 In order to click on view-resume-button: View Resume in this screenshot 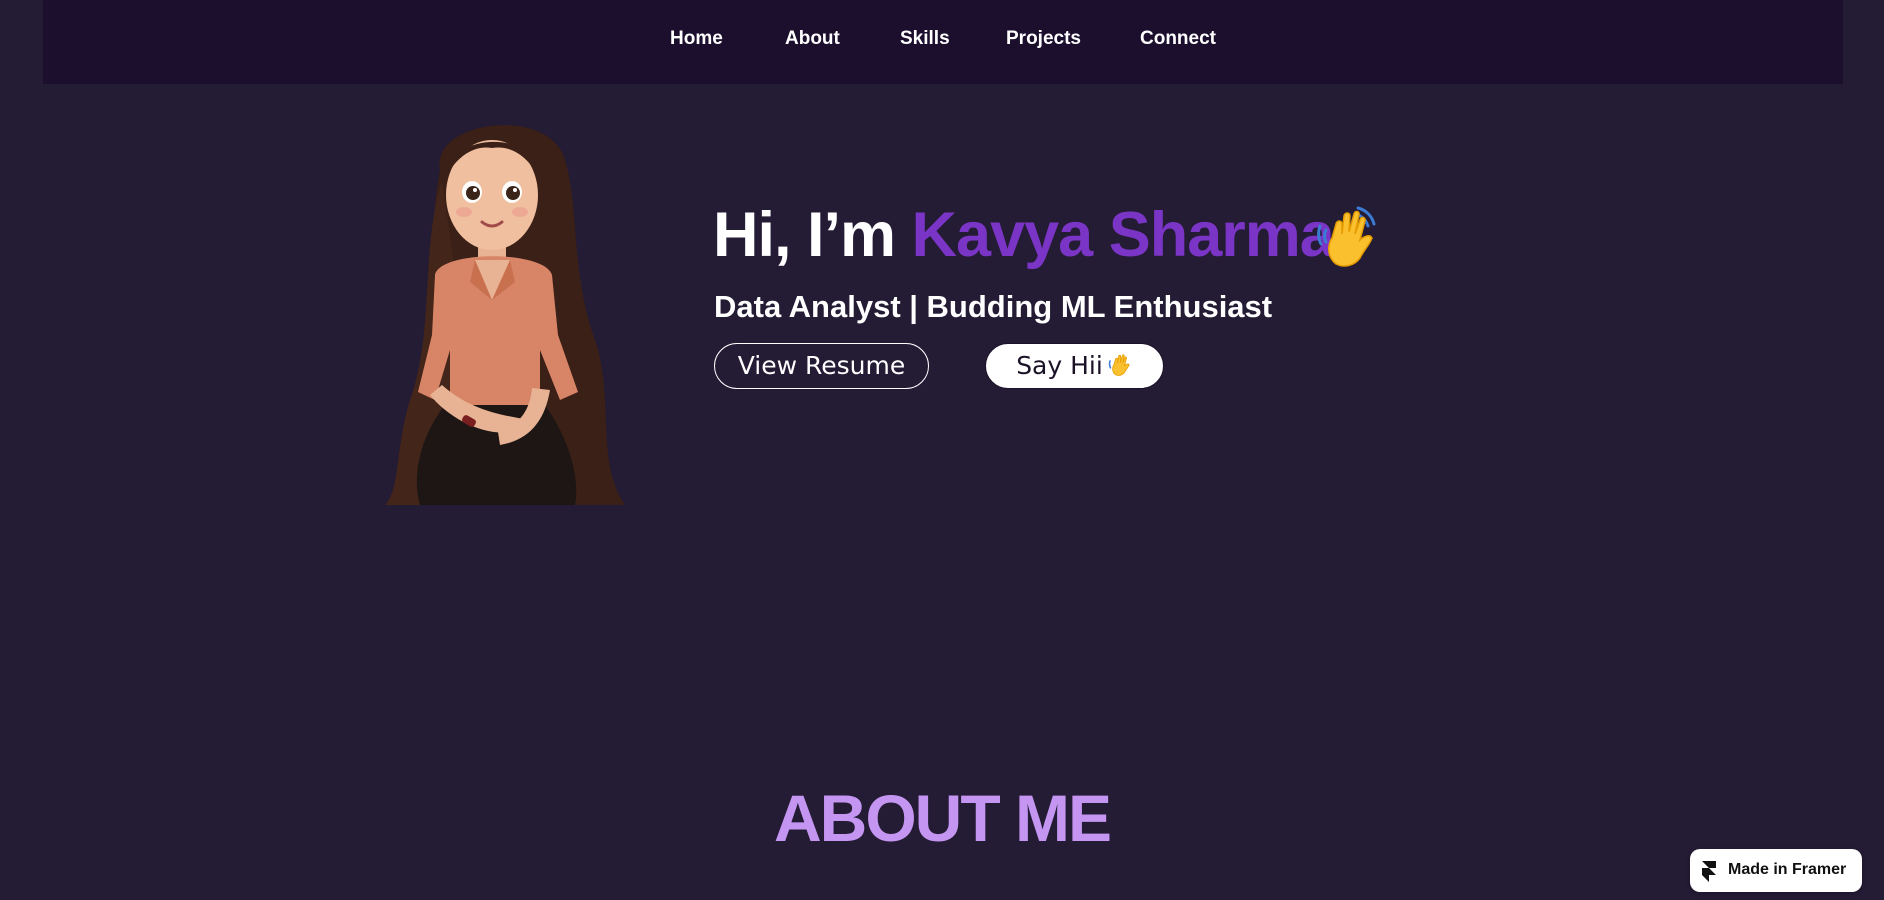, I will do `click(821, 366)`.